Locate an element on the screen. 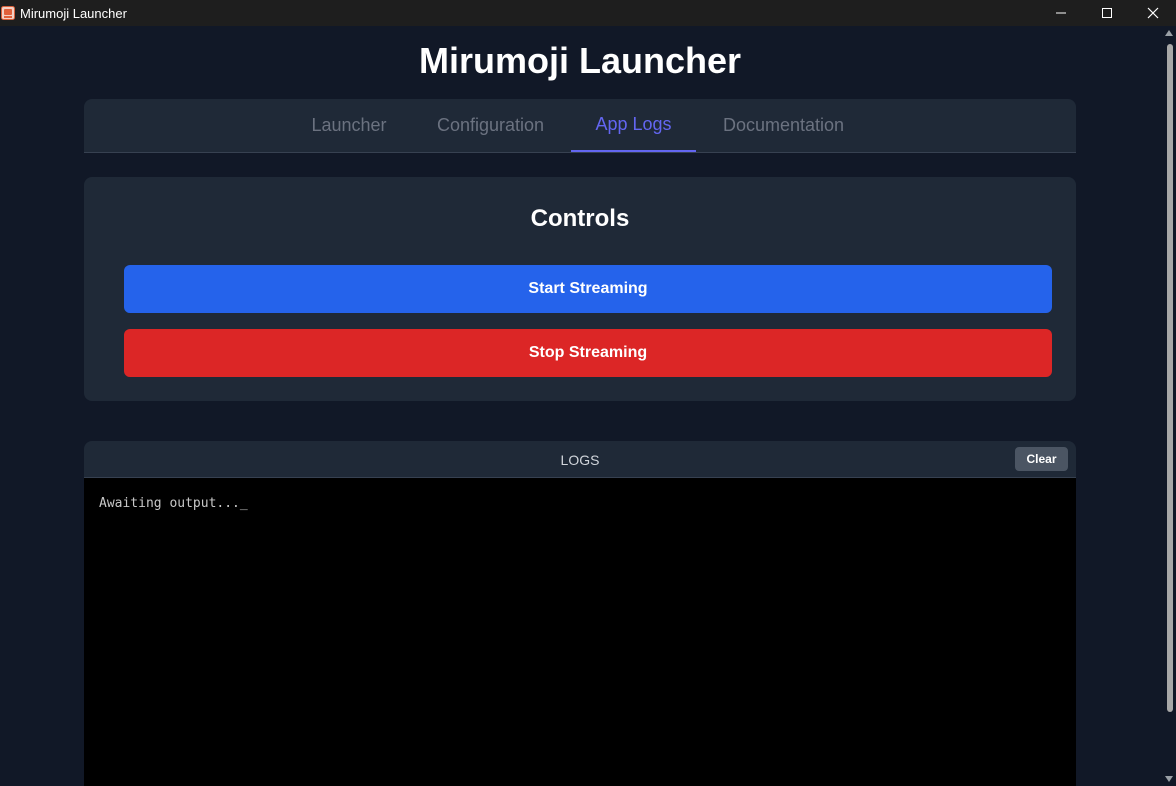  tab-configuration: Configuration is located at coordinates (490, 125).